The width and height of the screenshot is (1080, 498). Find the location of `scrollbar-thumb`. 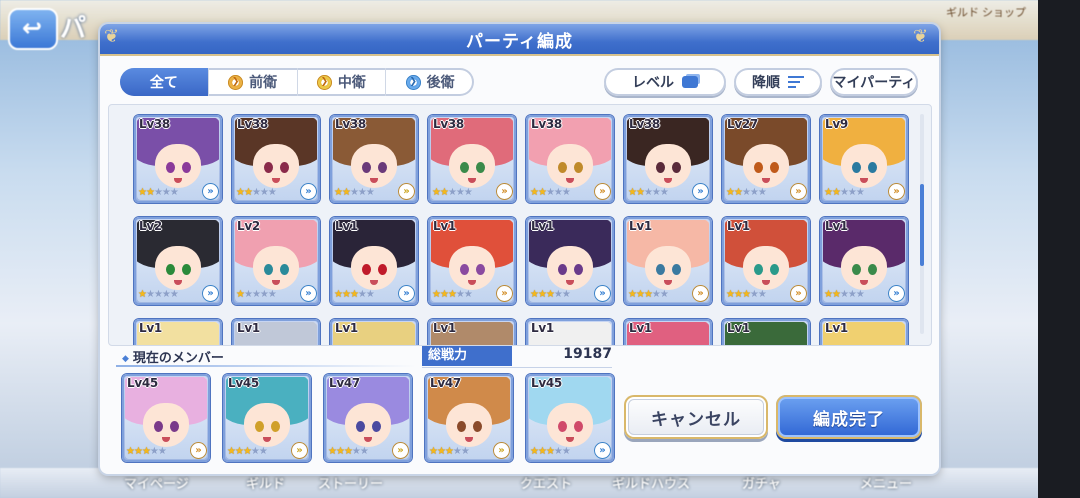

scrollbar-thumb is located at coordinates (922, 225).